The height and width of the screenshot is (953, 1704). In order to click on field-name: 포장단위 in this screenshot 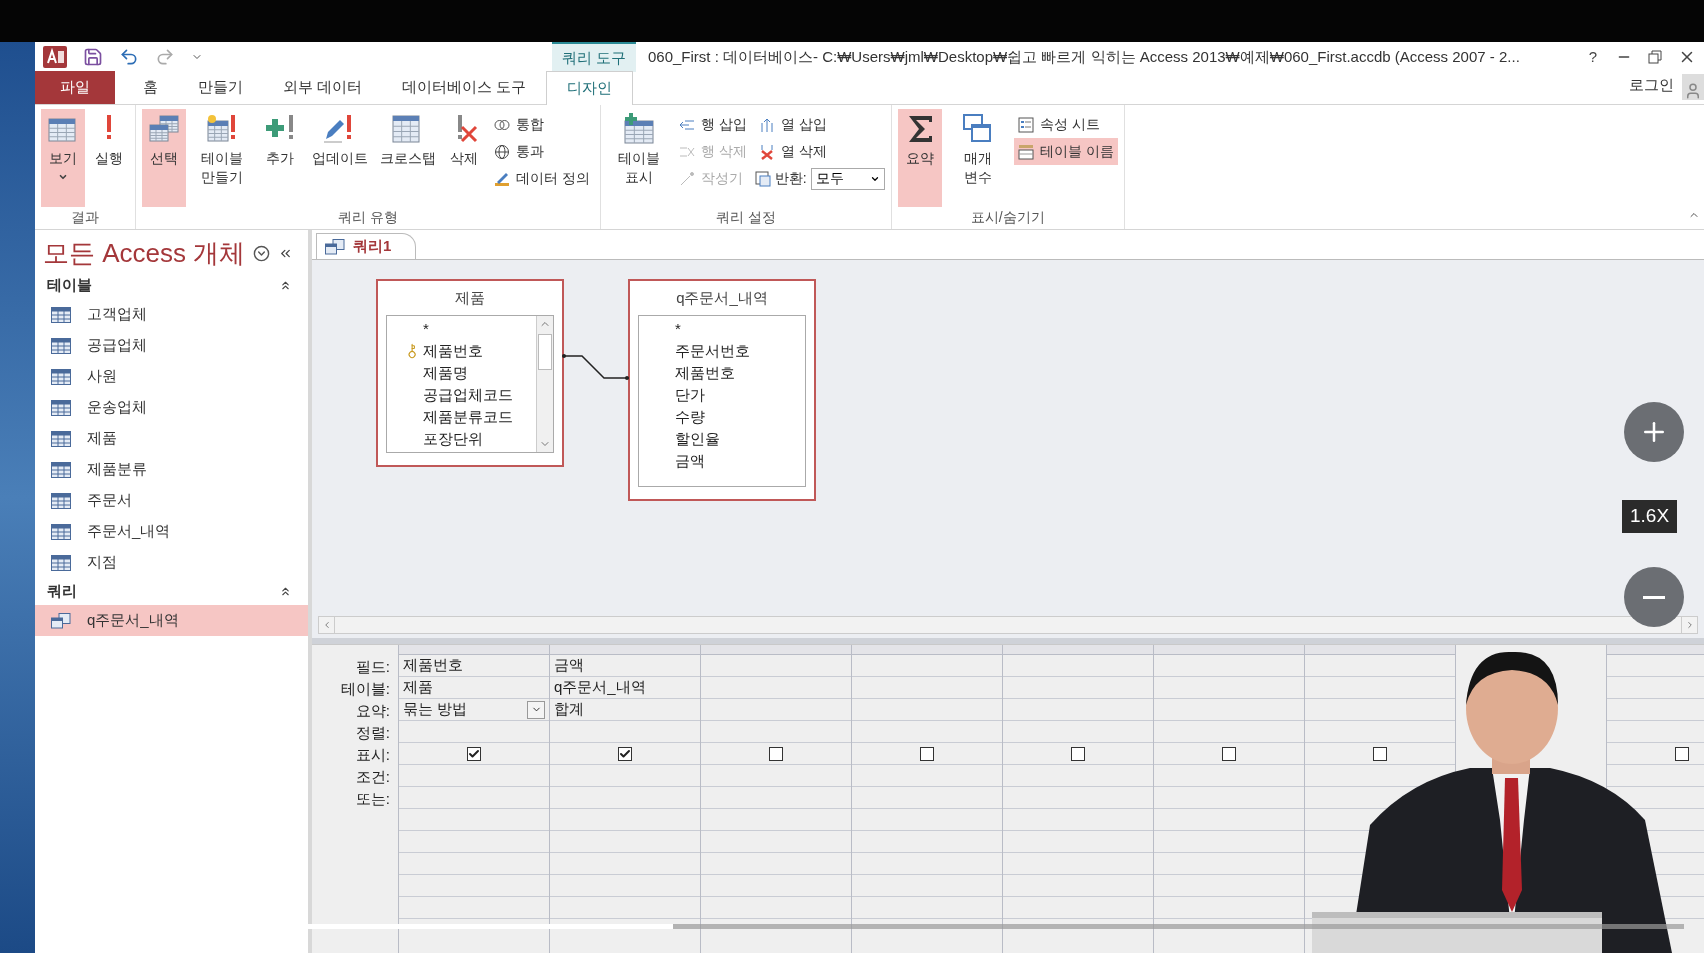, I will do `click(453, 439)`.